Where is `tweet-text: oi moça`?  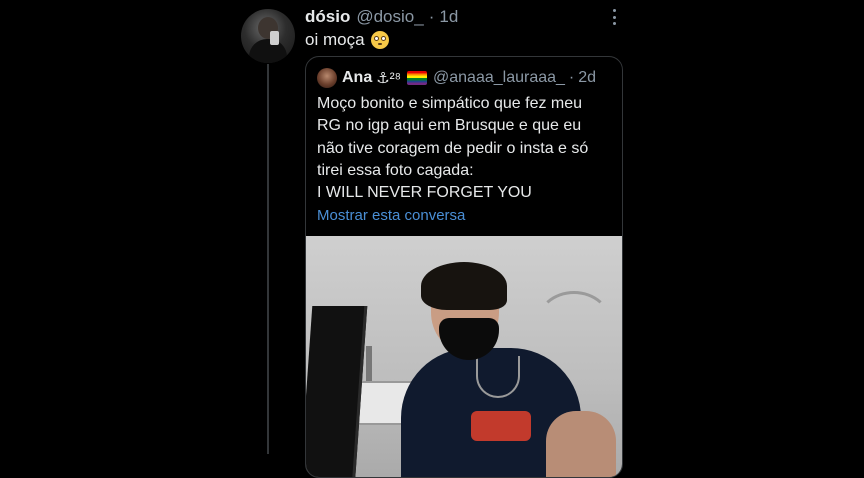
tweet-text: oi moça is located at coordinates (347, 40).